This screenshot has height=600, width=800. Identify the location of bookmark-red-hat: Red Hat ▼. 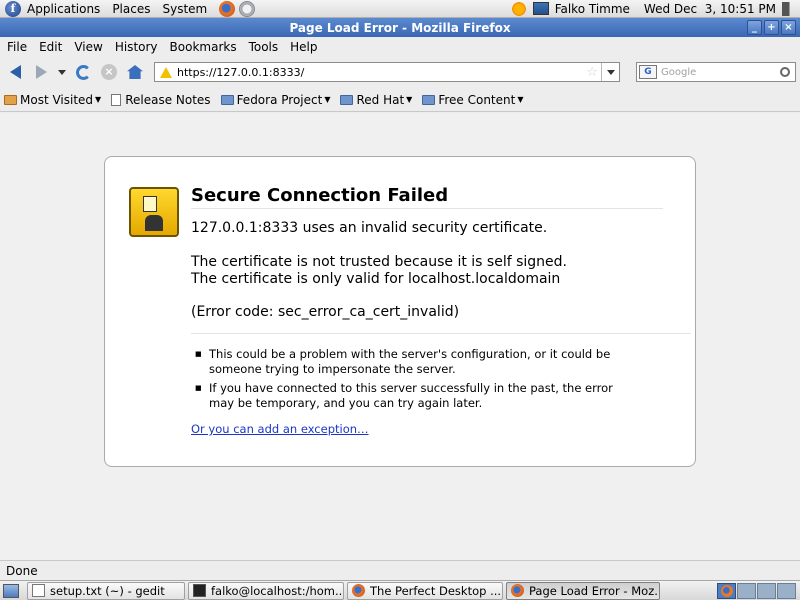
(376, 100).